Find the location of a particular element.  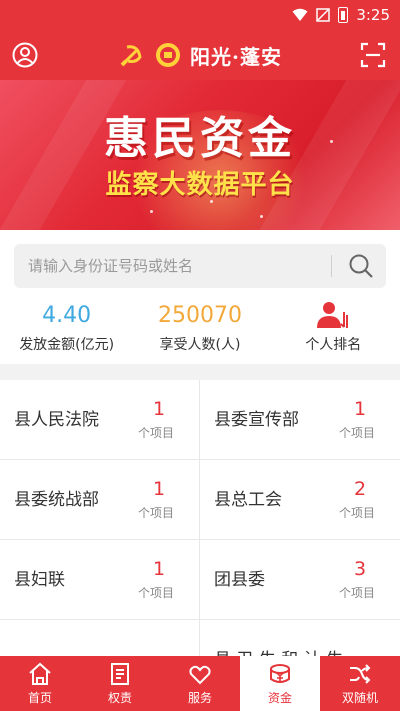

search-area is located at coordinates (200, 265).